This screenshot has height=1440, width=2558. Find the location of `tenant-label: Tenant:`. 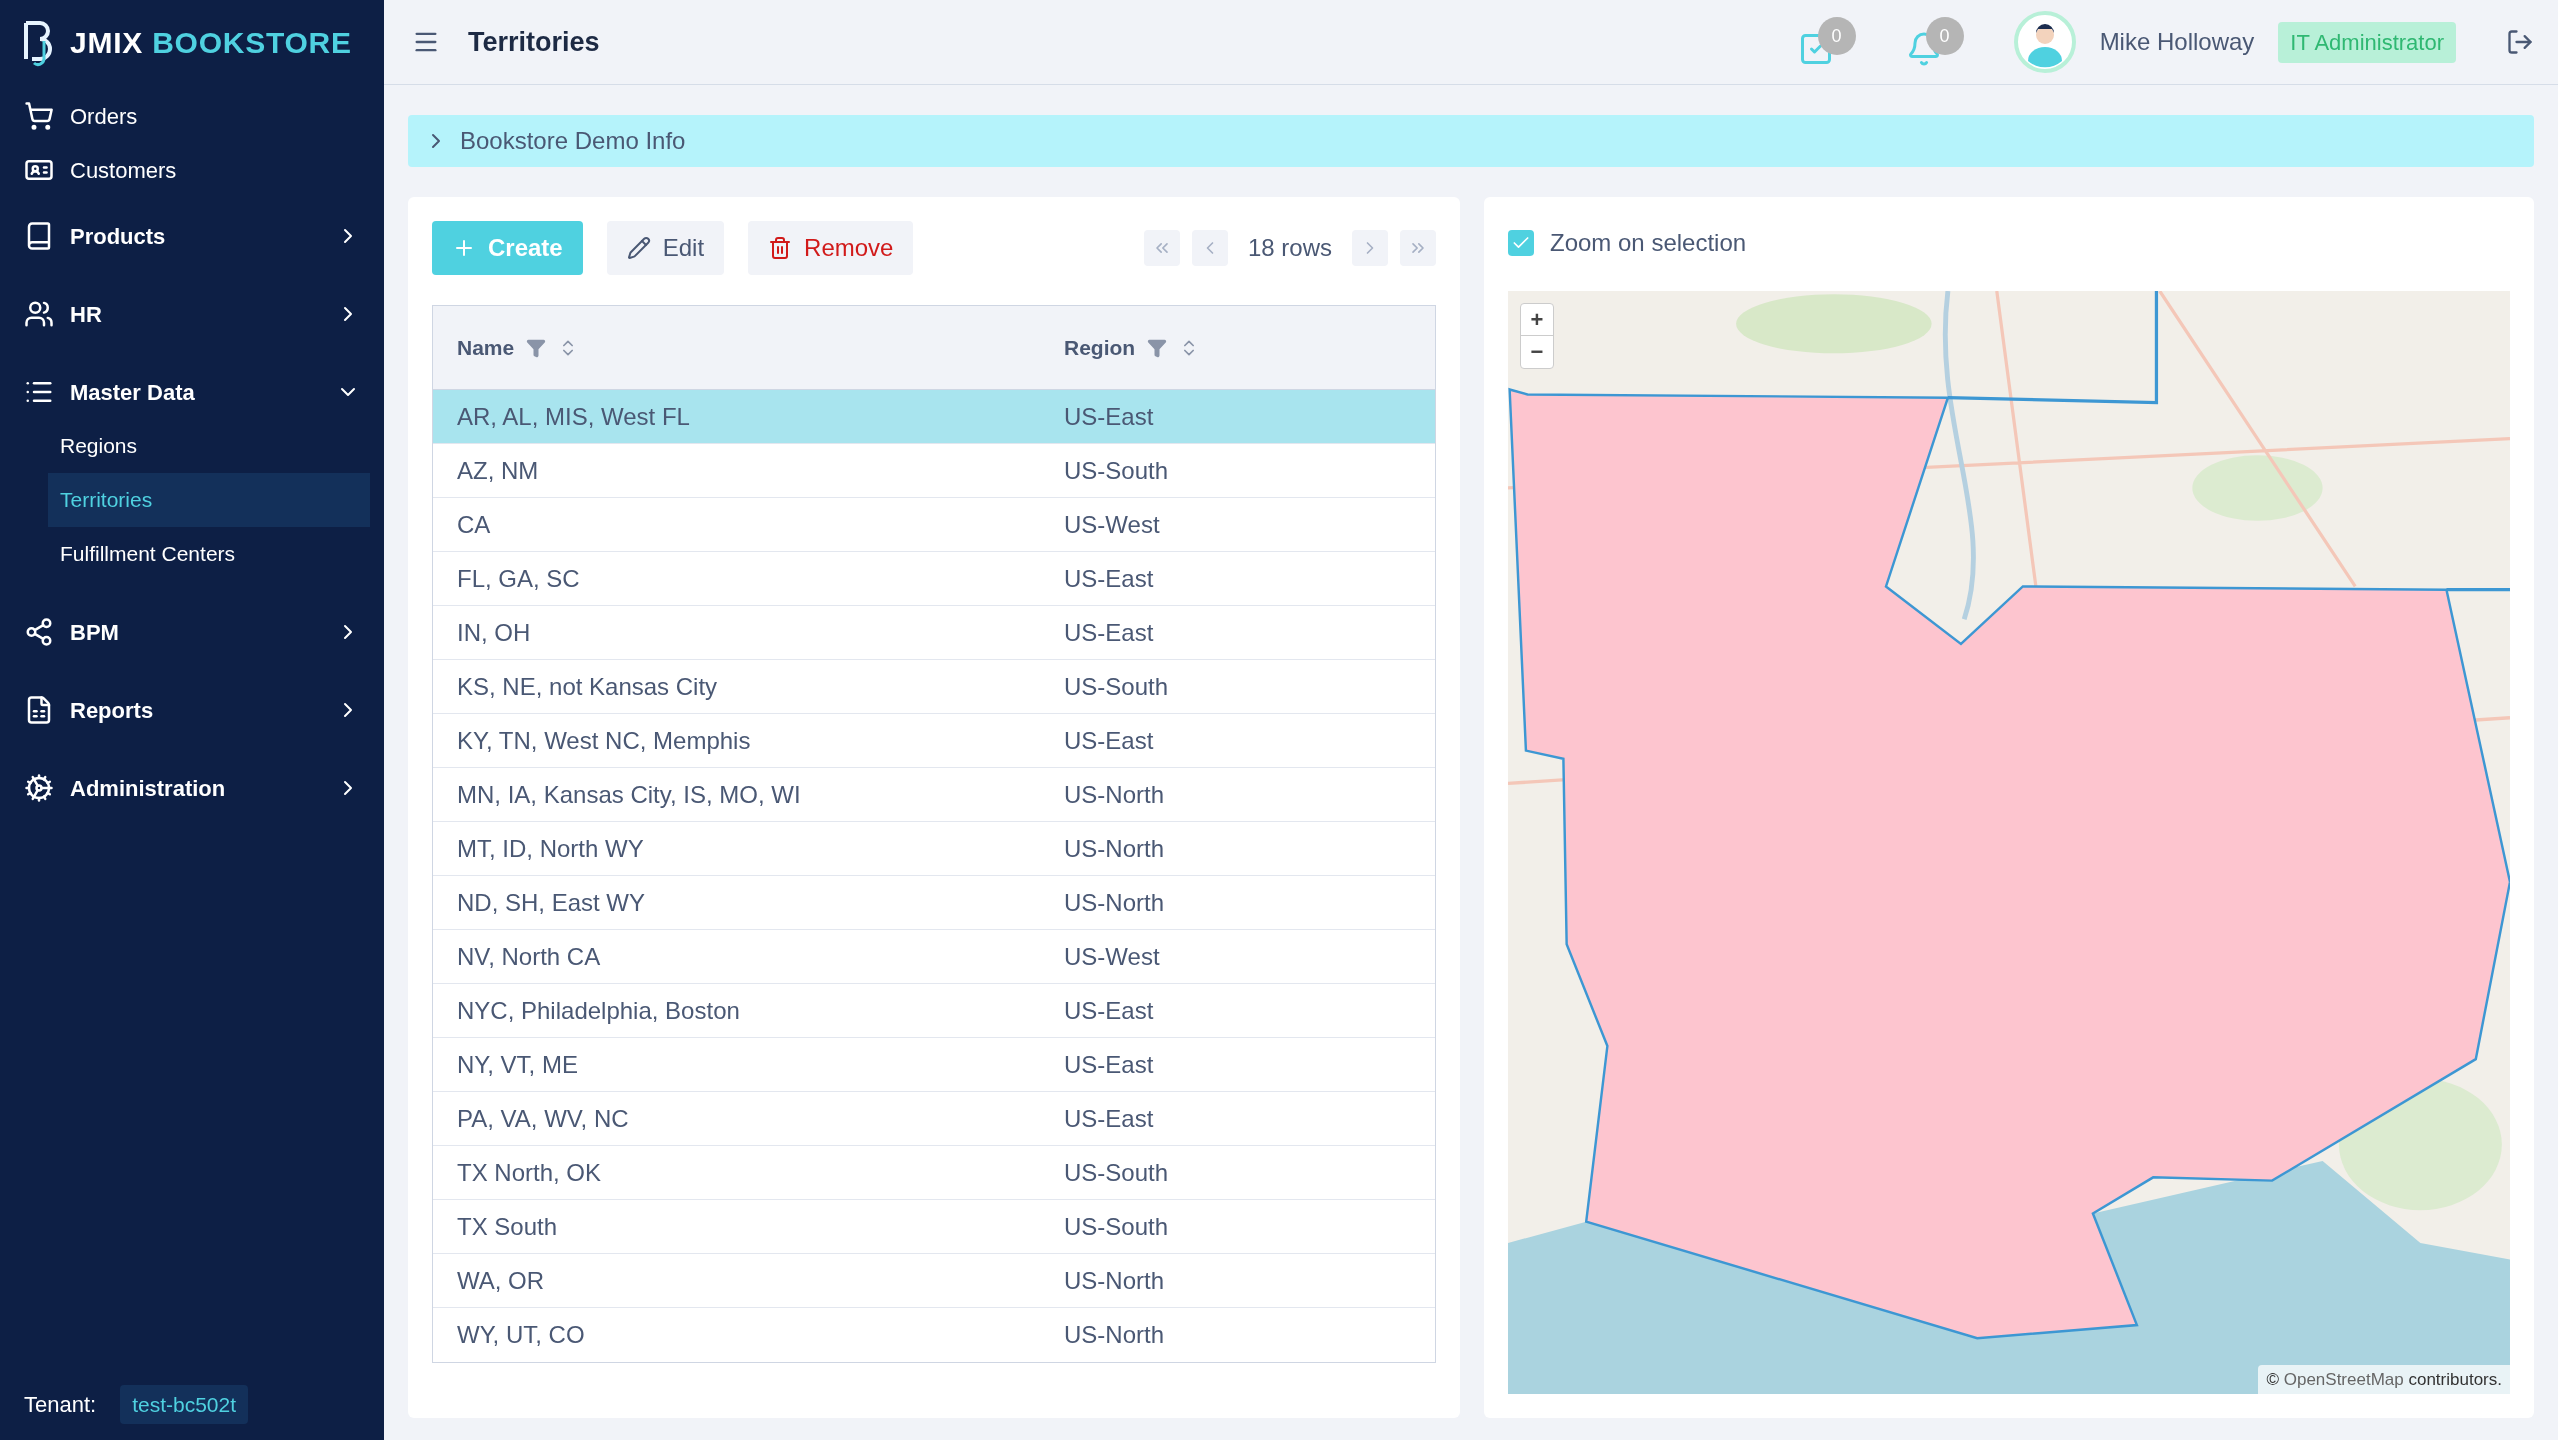

tenant-label: Tenant: is located at coordinates (60, 1404).